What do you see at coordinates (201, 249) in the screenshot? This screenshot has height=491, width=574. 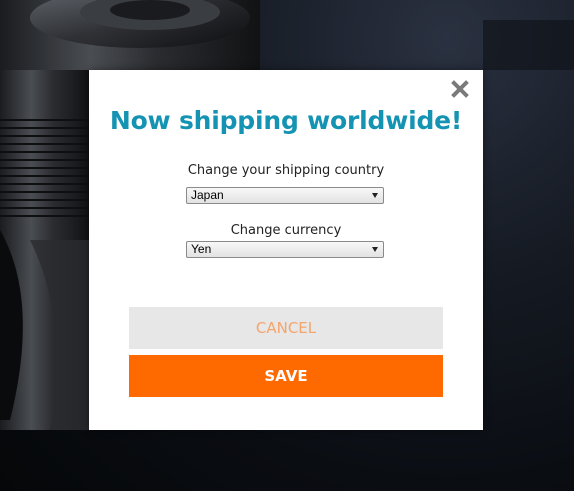 I see `currency-select-value: Yen` at bounding box center [201, 249].